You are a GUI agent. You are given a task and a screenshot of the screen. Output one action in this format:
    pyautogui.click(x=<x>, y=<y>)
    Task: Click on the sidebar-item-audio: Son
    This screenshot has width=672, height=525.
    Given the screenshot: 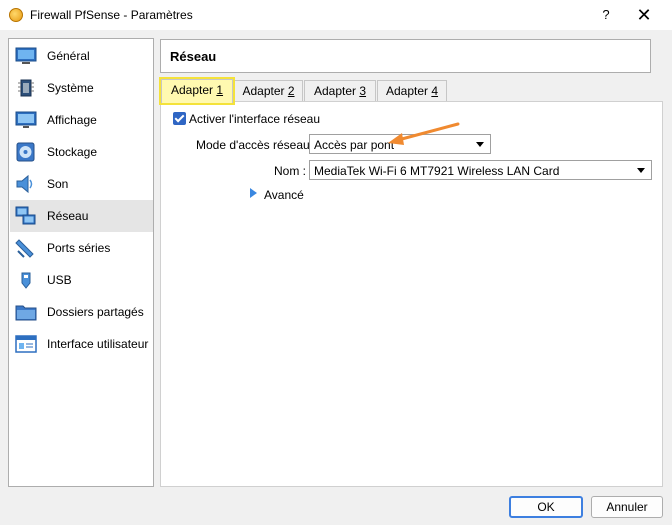 What is the action you would take?
    pyautogui.click(x=81, y=184)
    